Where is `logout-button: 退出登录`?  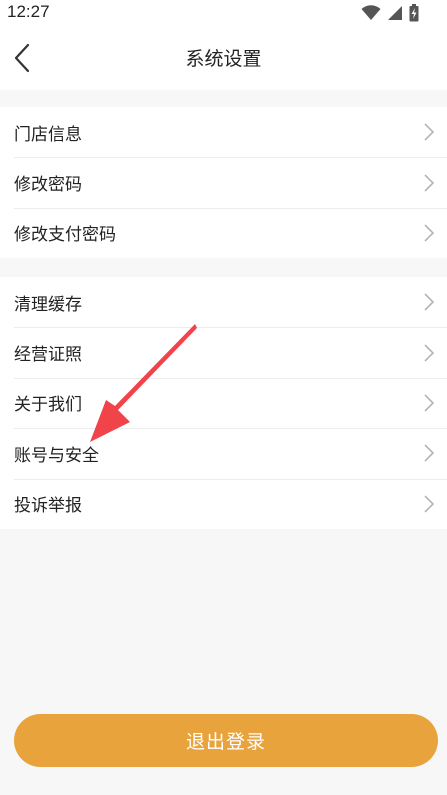 logout-button: 退出登录 is located at coordinates (226, 740).